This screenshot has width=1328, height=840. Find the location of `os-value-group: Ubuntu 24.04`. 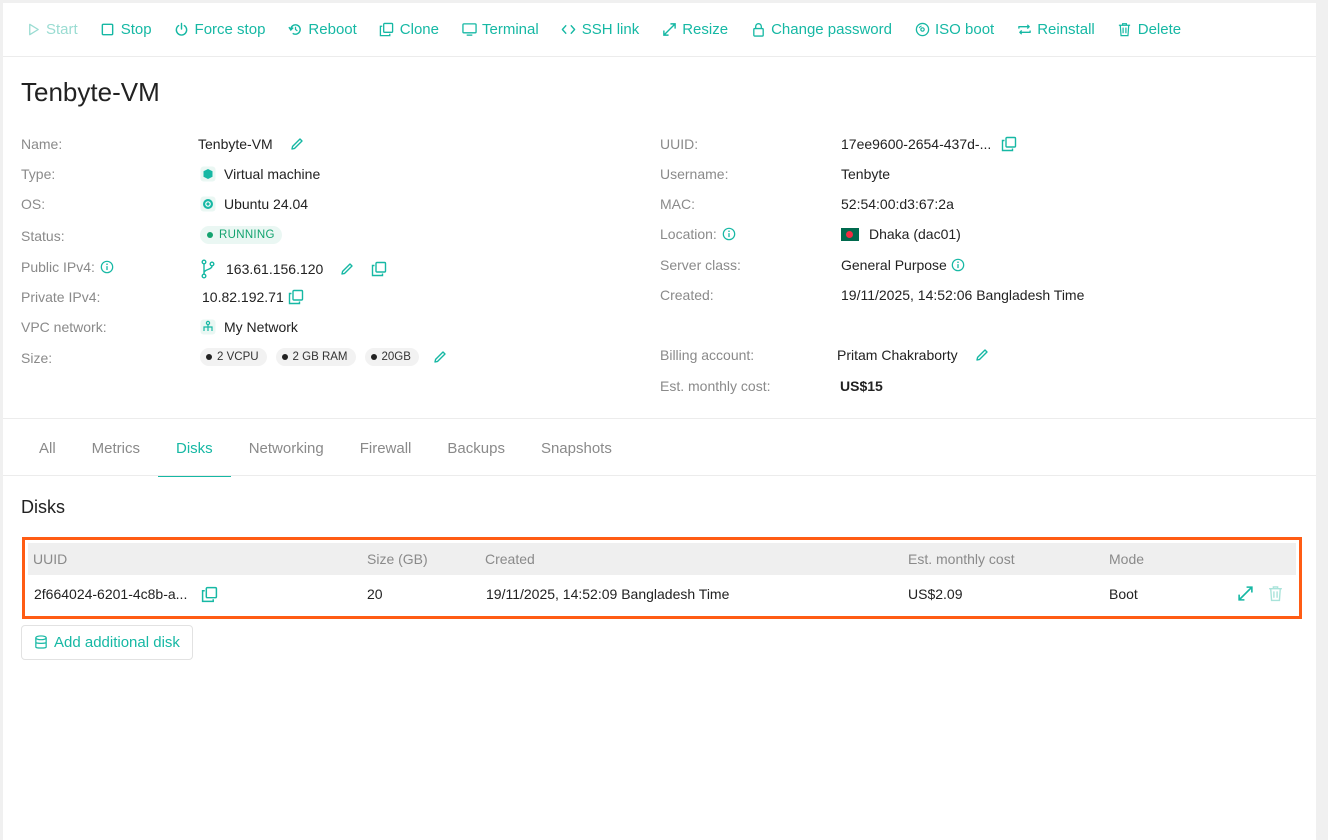

os-value-group: Ubuntu 24.04 is located at coordinates (254, 204).